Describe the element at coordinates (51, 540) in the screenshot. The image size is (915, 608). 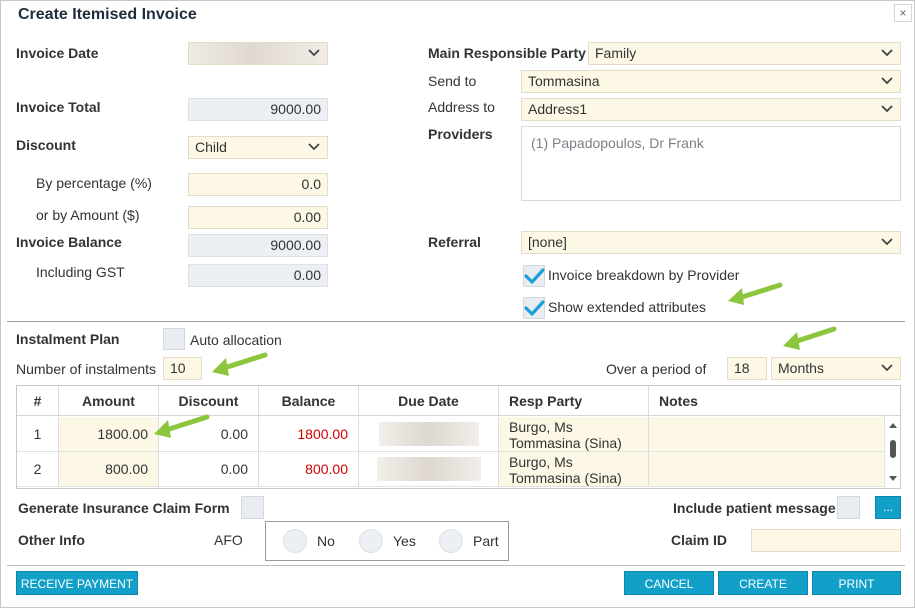
I see `other-info-label: Other Info` at that location.